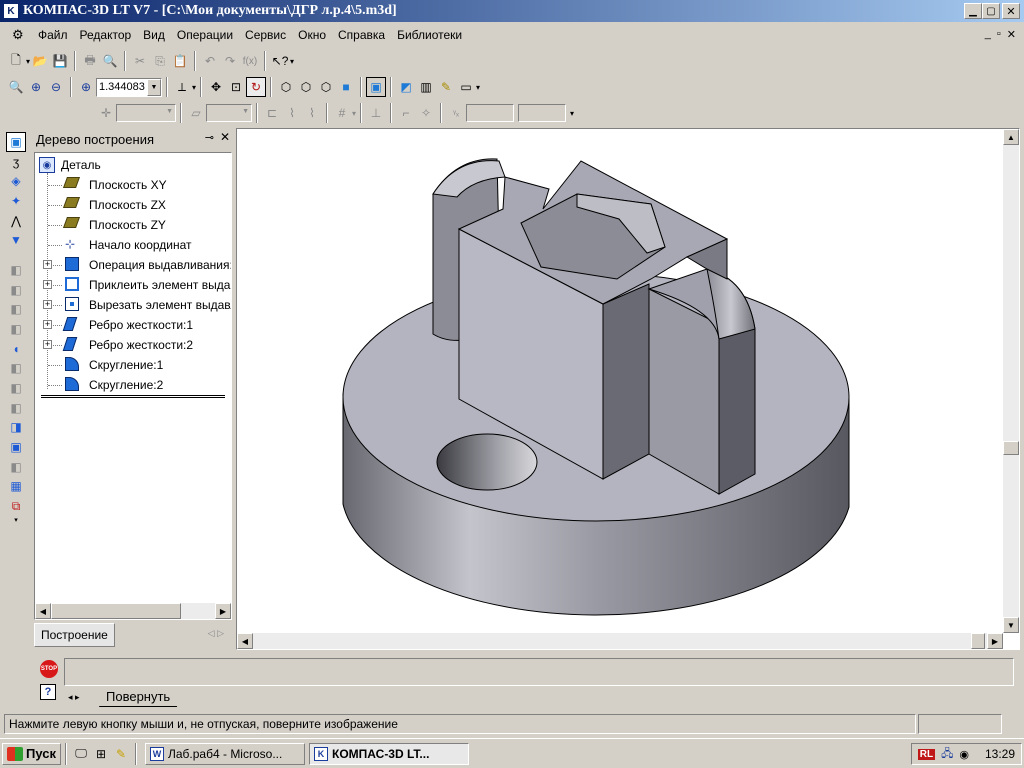 The height and width of the screenshot is (768, 1024). I want to click on display-mode-icon: ▭, so click(466, 87).